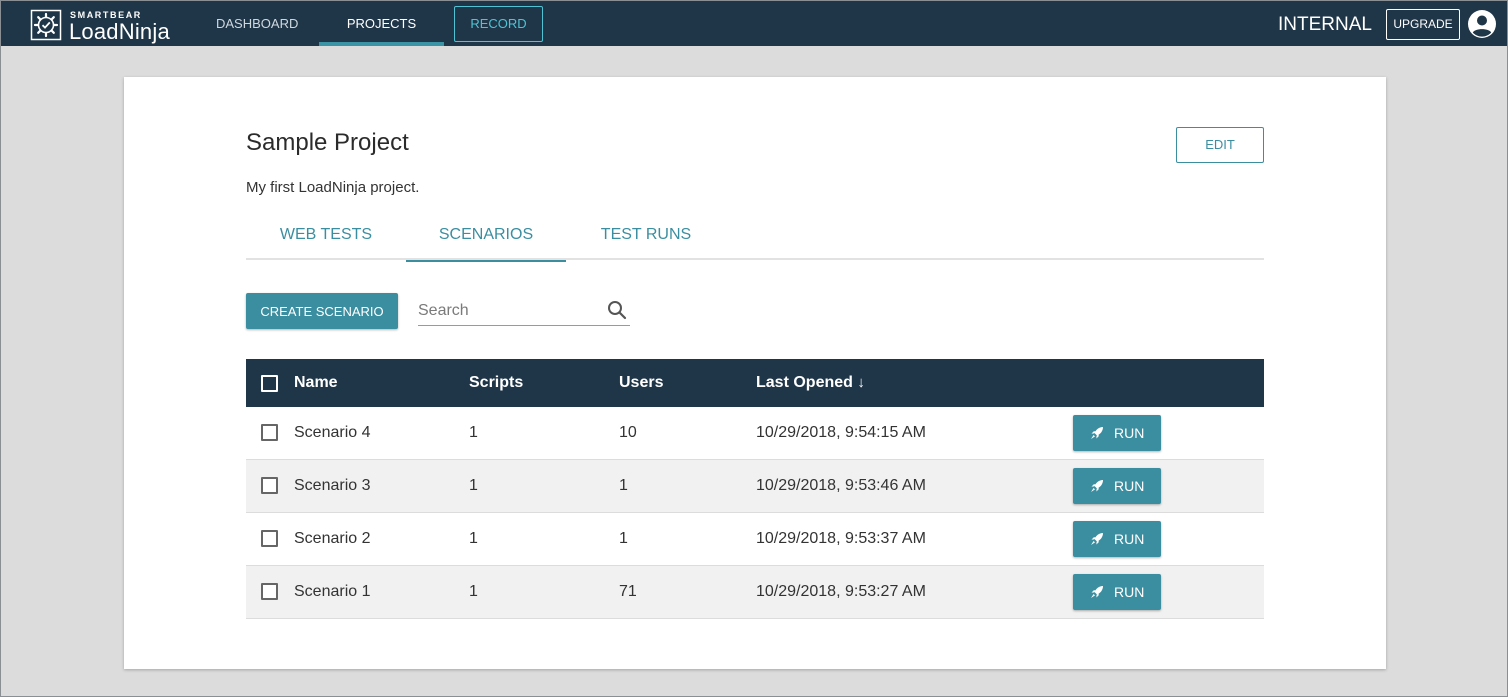 The height and width of the screenshot is (697, 1508). Describe the element at coordinates (46, 25) in the screenshot. I see `gear-check-logo-icon` at that location.